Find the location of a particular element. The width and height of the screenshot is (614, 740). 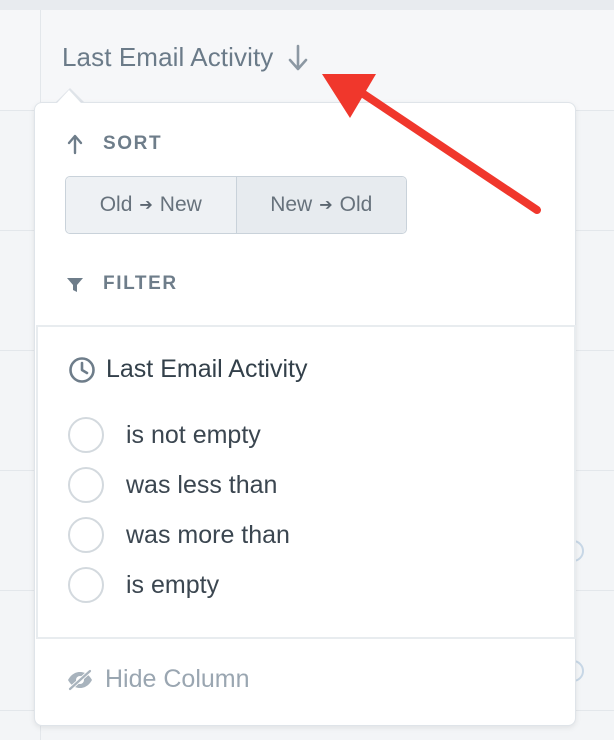

clock-icon is located at coordinates (82, 370).